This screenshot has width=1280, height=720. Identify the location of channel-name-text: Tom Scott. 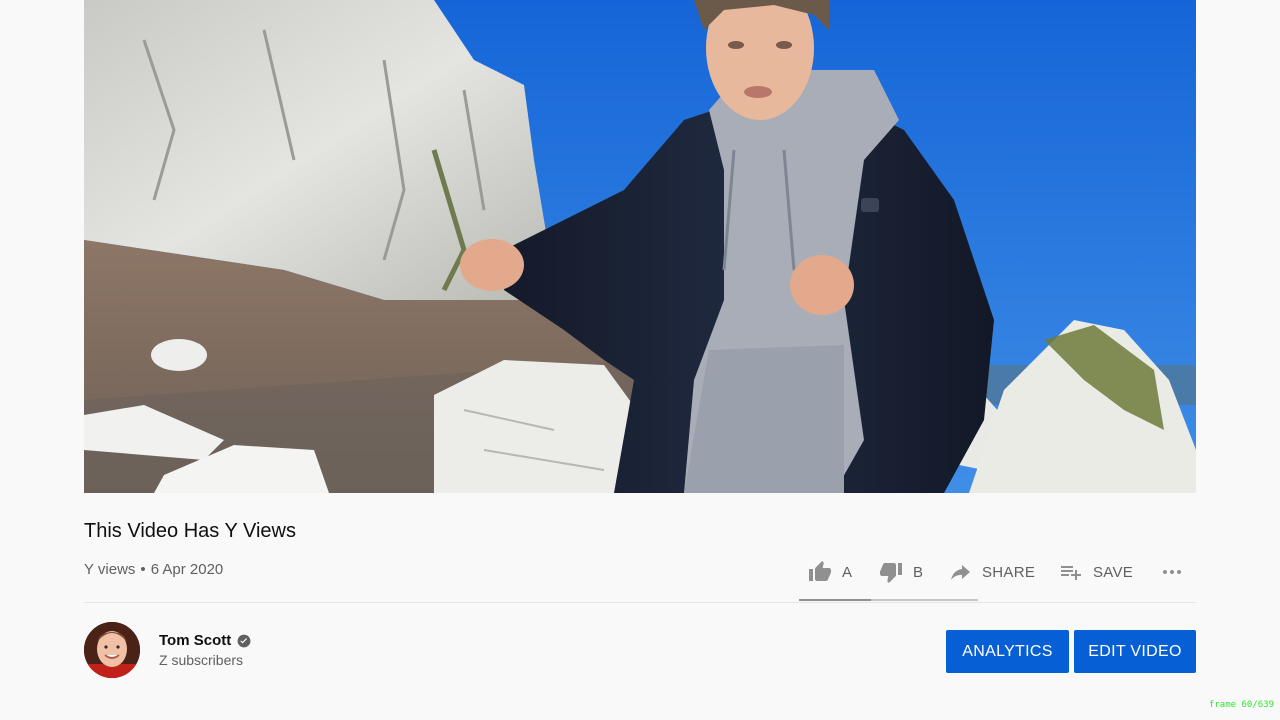
(195, 640).